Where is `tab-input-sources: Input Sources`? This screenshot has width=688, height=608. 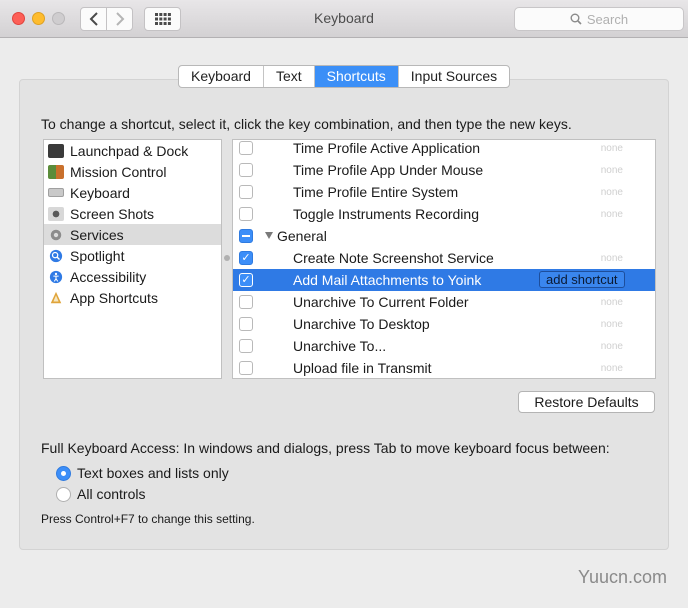
tab-input-sources: Input Sources is located at coordinates (454, 76).